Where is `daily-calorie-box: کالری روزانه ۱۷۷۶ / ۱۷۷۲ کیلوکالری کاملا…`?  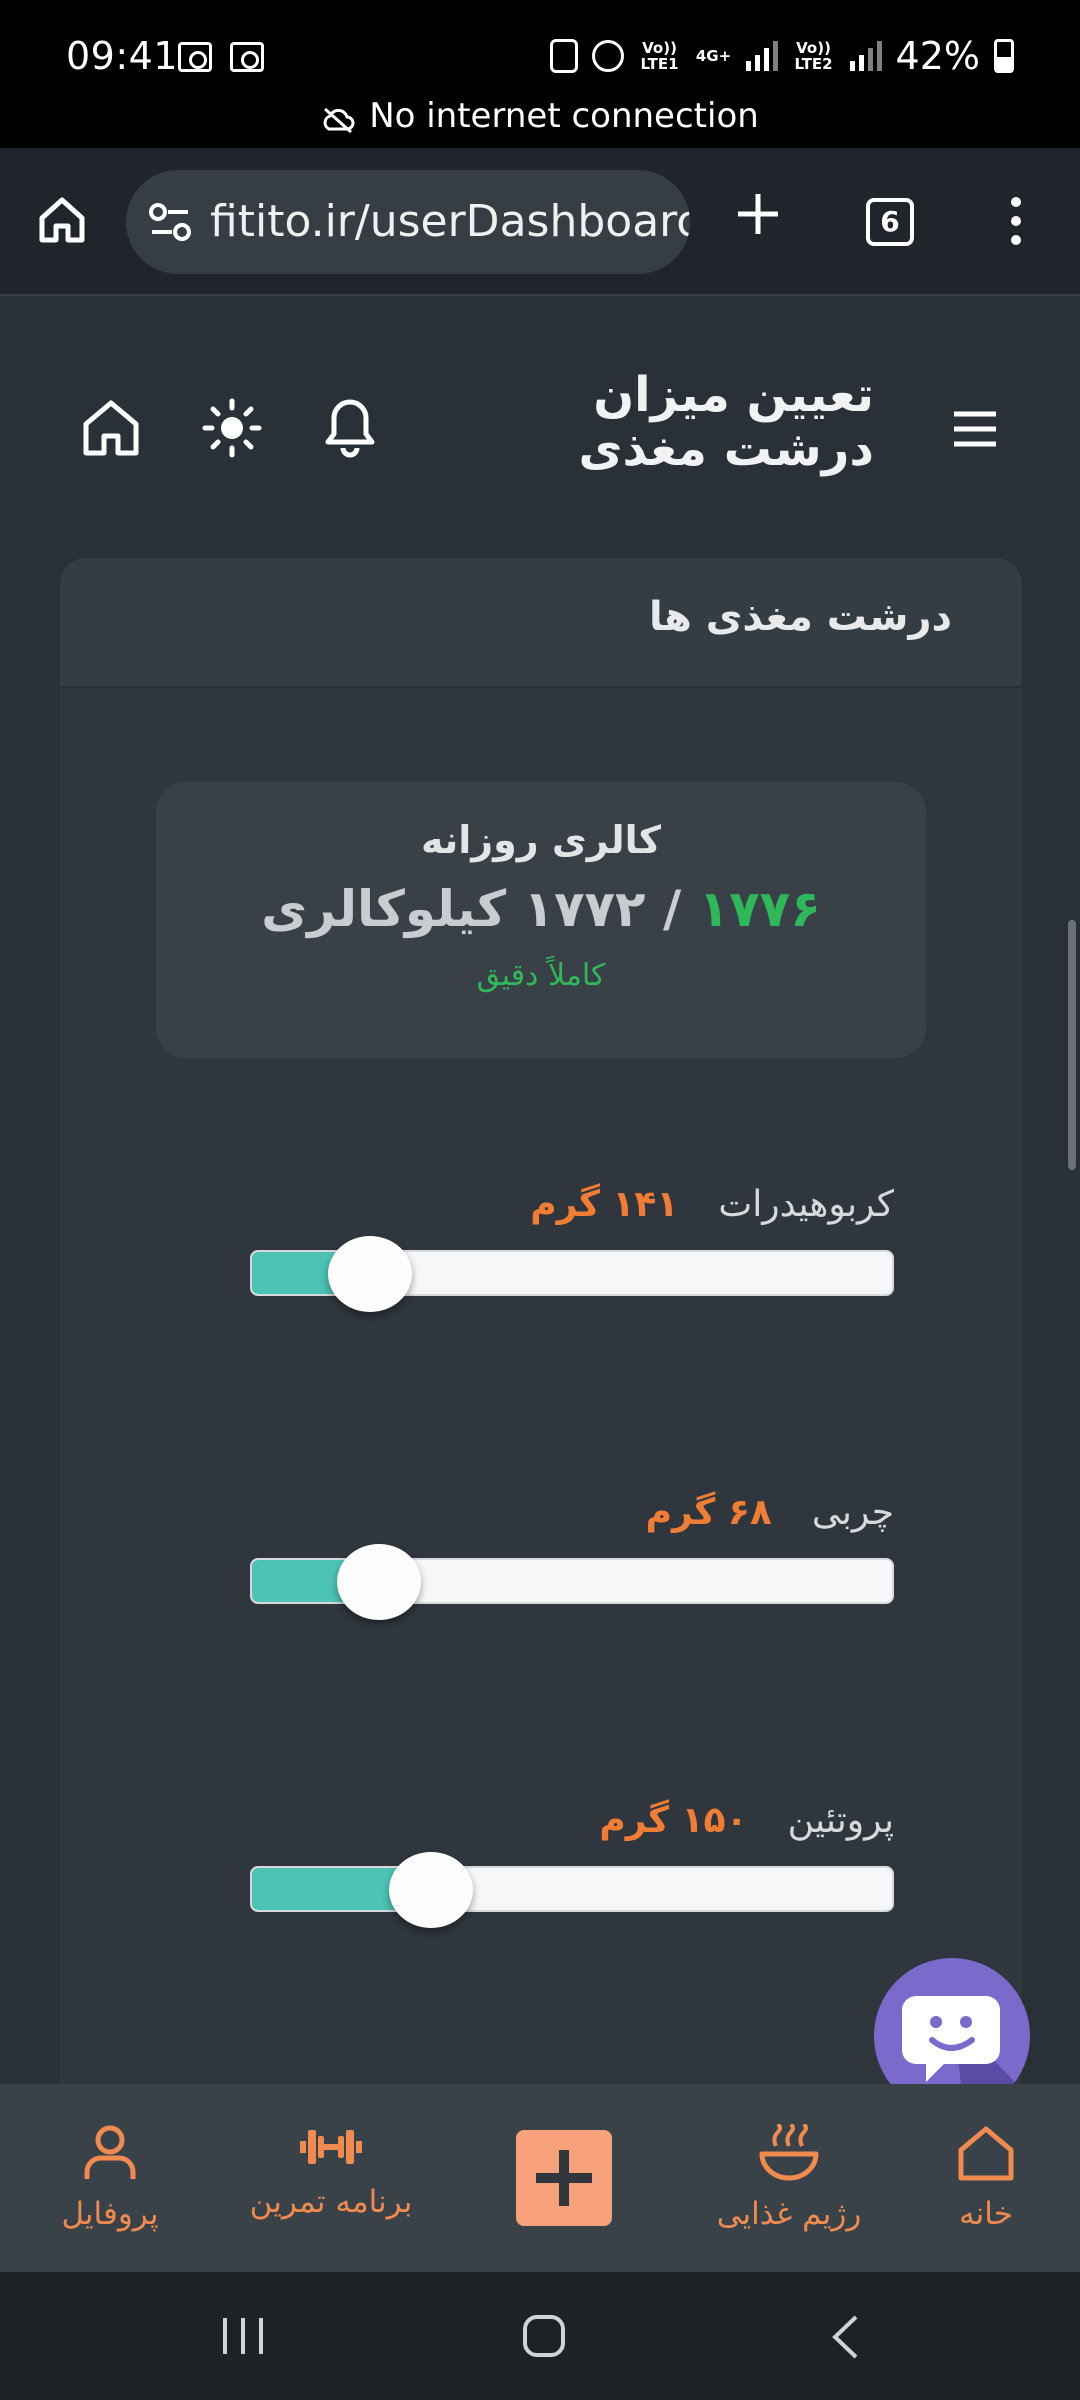 daily-calorie-box: کالری روزانه ۱۷۷۶ / ۱۷۷۲ کیلوکالری کاملا… is located at coordinates (541, 920).